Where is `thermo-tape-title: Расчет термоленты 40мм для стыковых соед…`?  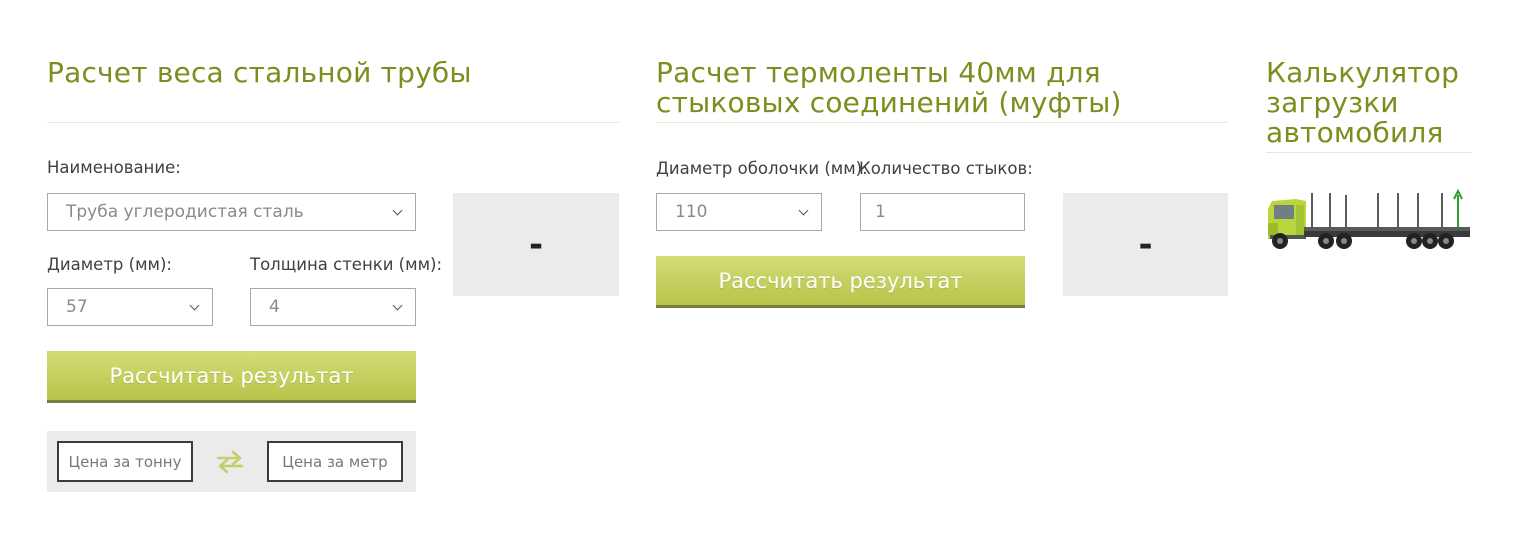
thermo-tape-title: Расчет термоленты 40мм для стыковых соед… is located at coordinates (889, 88).